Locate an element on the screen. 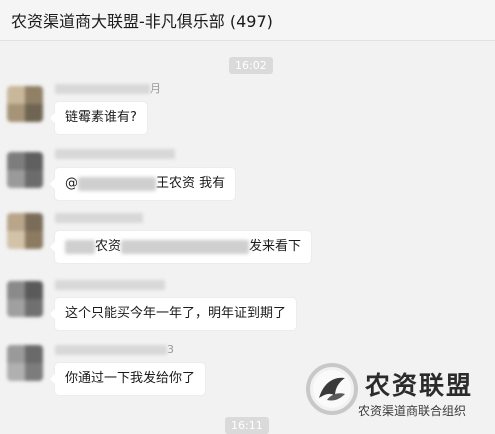 The image size is (495, 434). chat-title: 农资渠道商大联盟-非凡俱乐部 (497) is located at coordinates (142, 21).